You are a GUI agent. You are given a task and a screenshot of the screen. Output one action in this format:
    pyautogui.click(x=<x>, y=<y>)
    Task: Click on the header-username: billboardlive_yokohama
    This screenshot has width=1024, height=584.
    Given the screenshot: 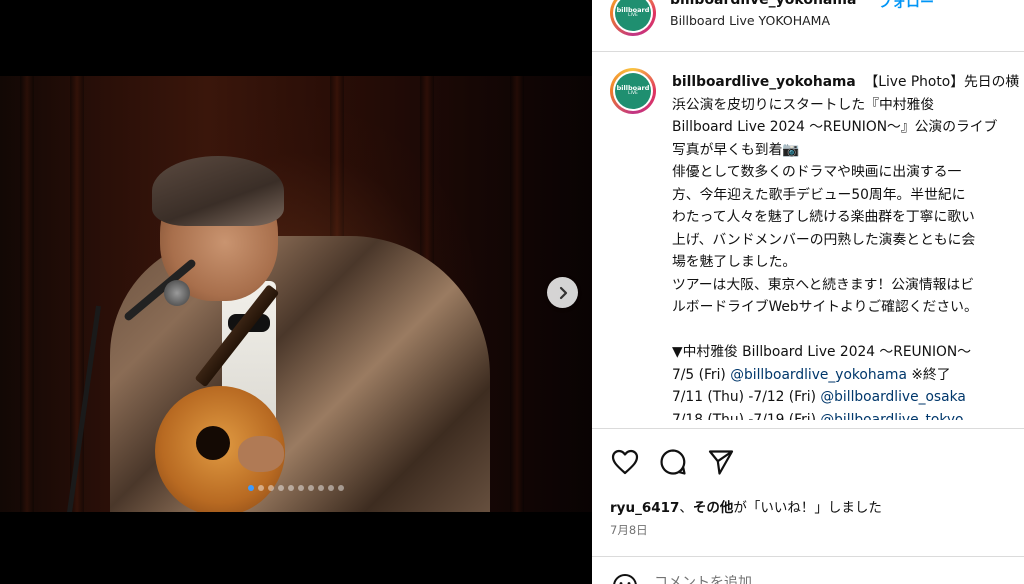 What is the action you would take?
    pyautogui.click(x=763, y=4)
    